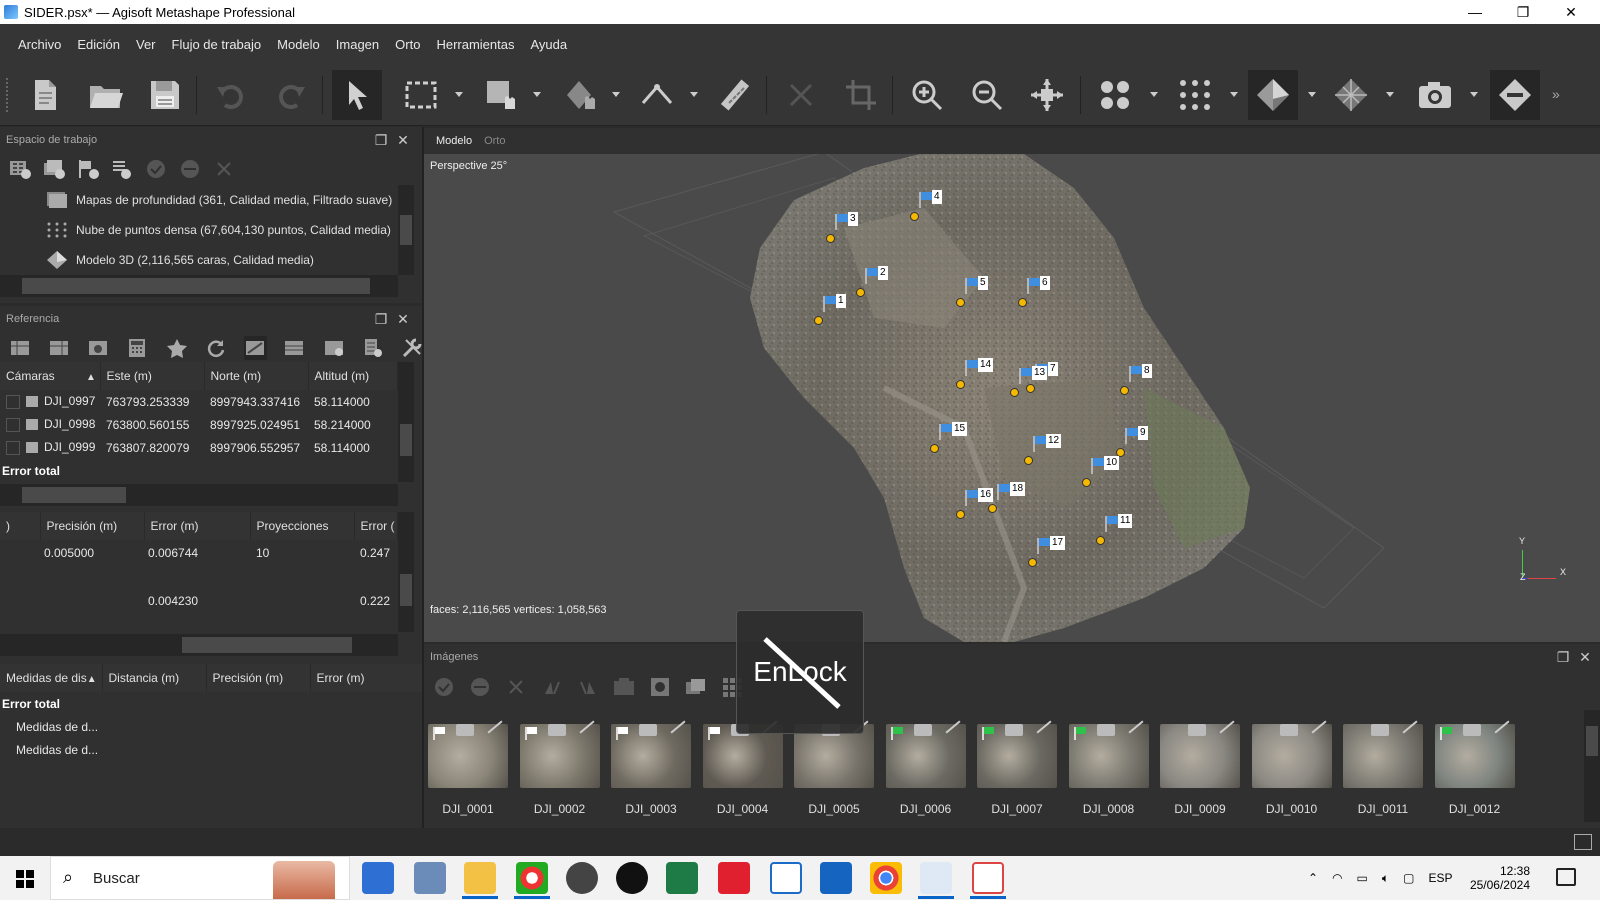 The width and height of the screenshot is (1600, 900). Describe the element at coordinates (406, 572) in the screenshot. I see `markers-vscrollbar` at that location.